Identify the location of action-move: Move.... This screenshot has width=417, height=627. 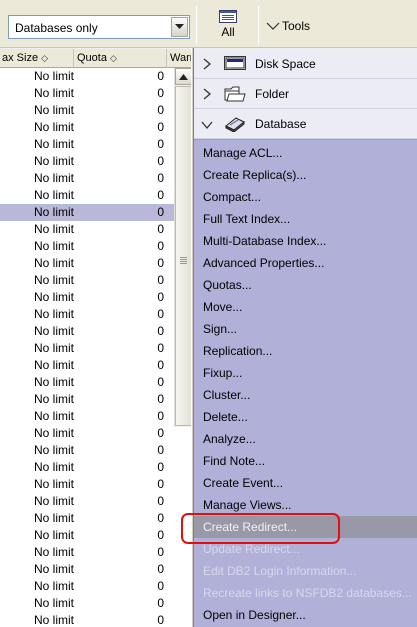
(305, 307).